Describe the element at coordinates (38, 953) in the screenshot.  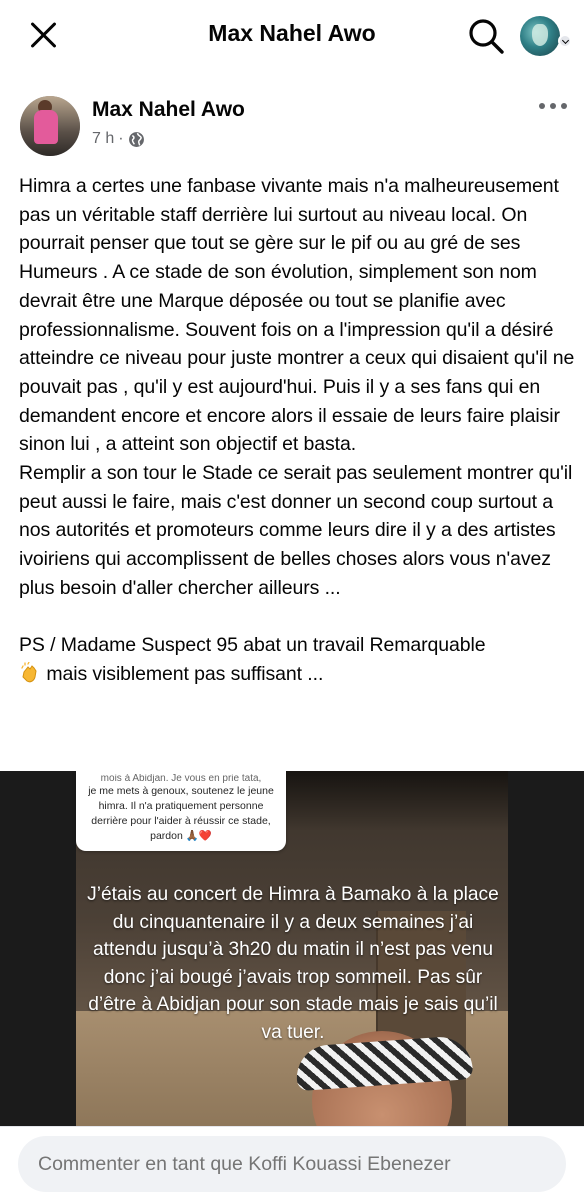
I see `media-letterbox-left` at that location.